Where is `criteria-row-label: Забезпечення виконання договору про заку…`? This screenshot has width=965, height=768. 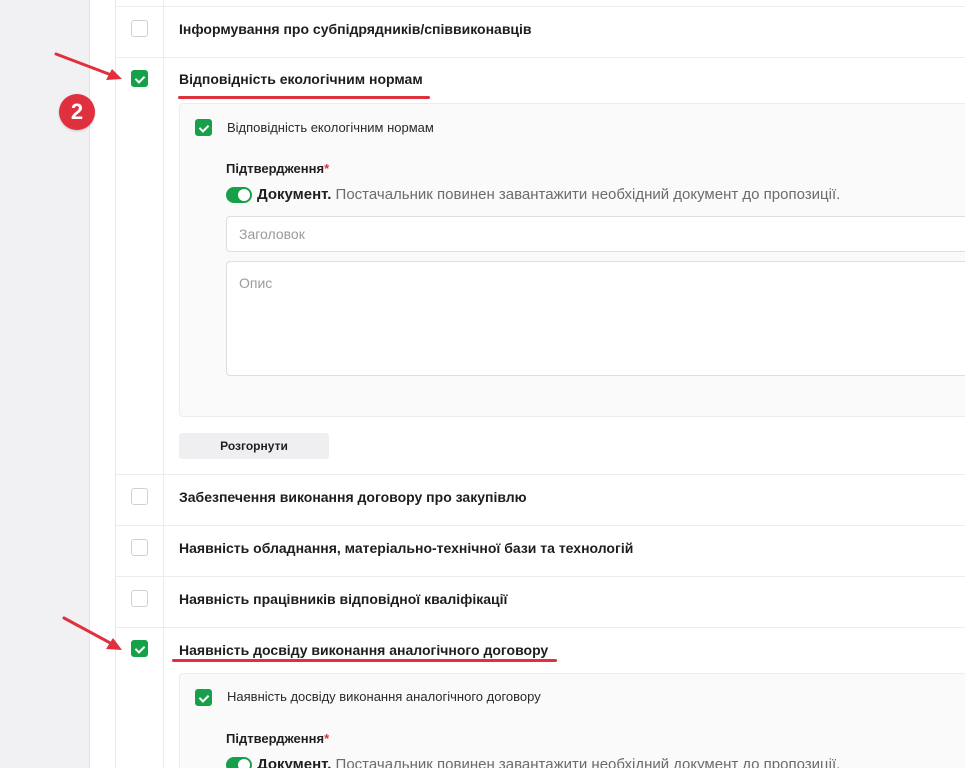
criteria-row-label: Забезпечення виконання договору про заку… is located at coordinates (353, 497).